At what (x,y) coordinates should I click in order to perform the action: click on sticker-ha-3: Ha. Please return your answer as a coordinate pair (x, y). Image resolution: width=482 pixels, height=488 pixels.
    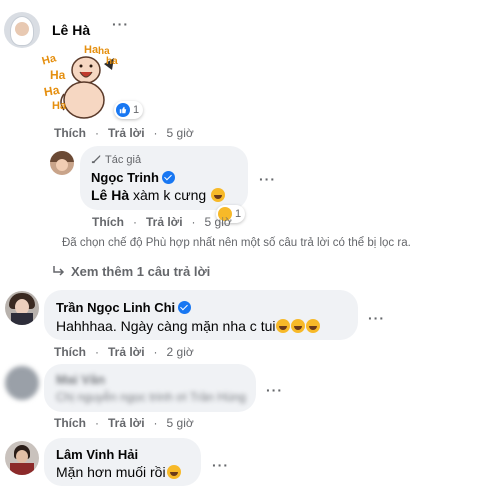
    Looking at the image, I should click on (51, 91).